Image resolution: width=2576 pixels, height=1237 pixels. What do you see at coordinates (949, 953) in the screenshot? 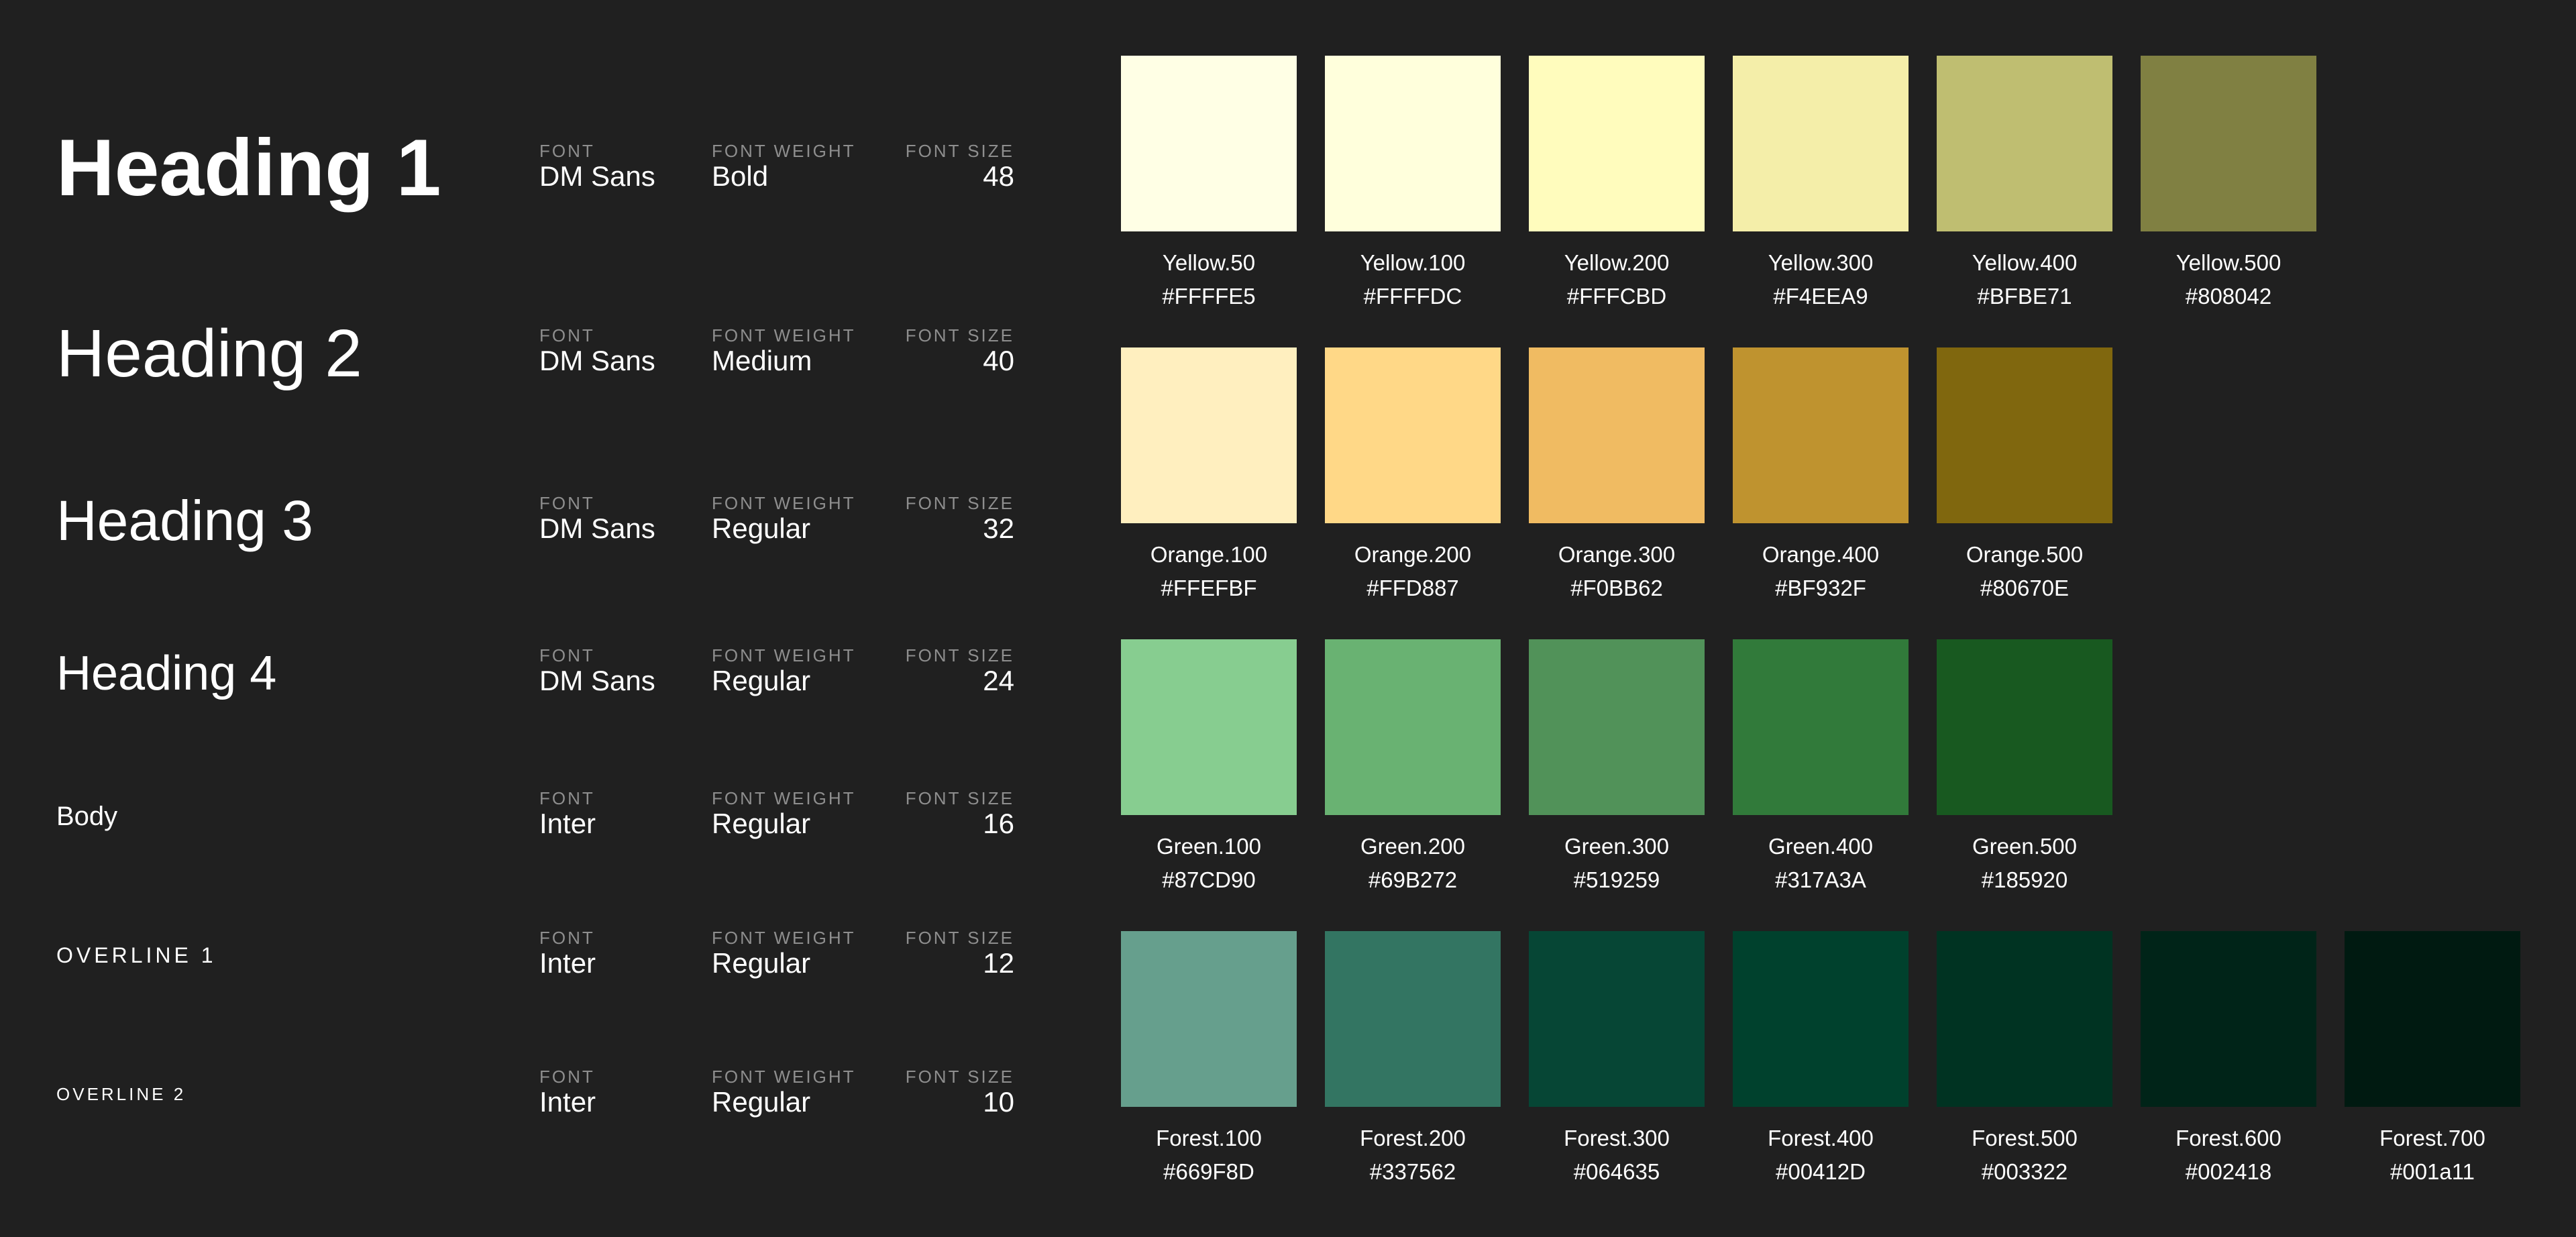
I see `type-size-meta: FONT SIZE 12` at bounding box center [949, 953].